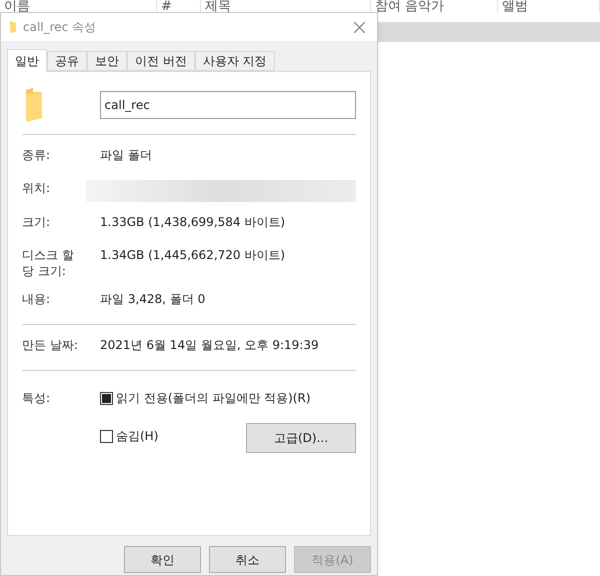  I want to click on tab: 보안, so click(107, 61).